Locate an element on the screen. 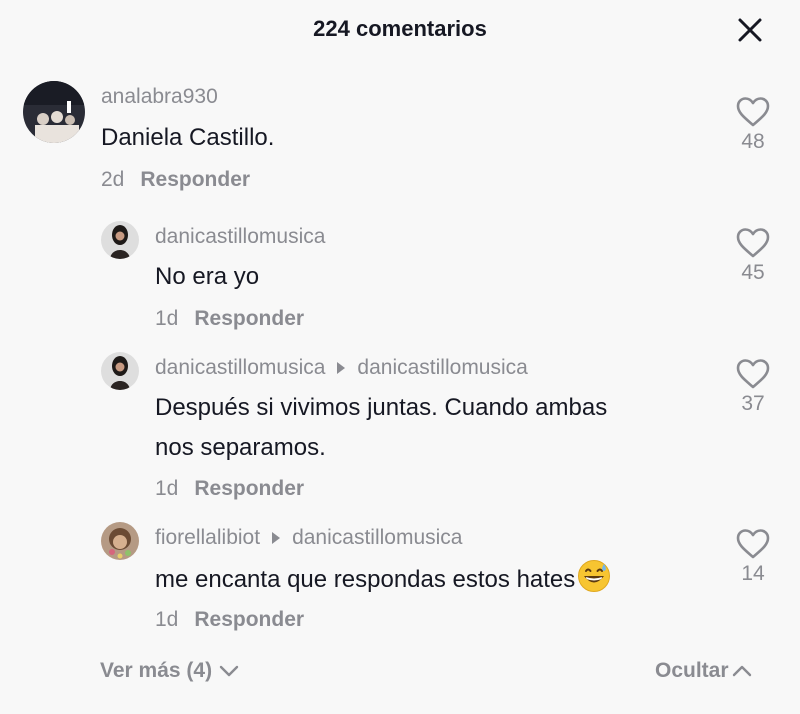 This screenshot has height=714, width=800. comment-username: fiorellalibiot danicastillomusica is located at coordinates (308, 538).